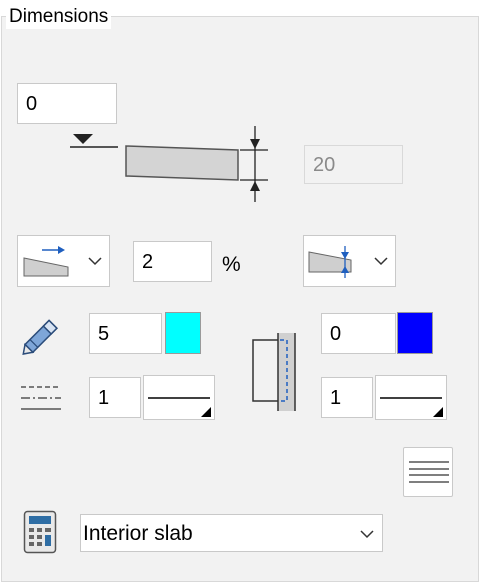  Describe the element at coordinates (274, 372) in the screenshot. I see `section-icon` at that location.